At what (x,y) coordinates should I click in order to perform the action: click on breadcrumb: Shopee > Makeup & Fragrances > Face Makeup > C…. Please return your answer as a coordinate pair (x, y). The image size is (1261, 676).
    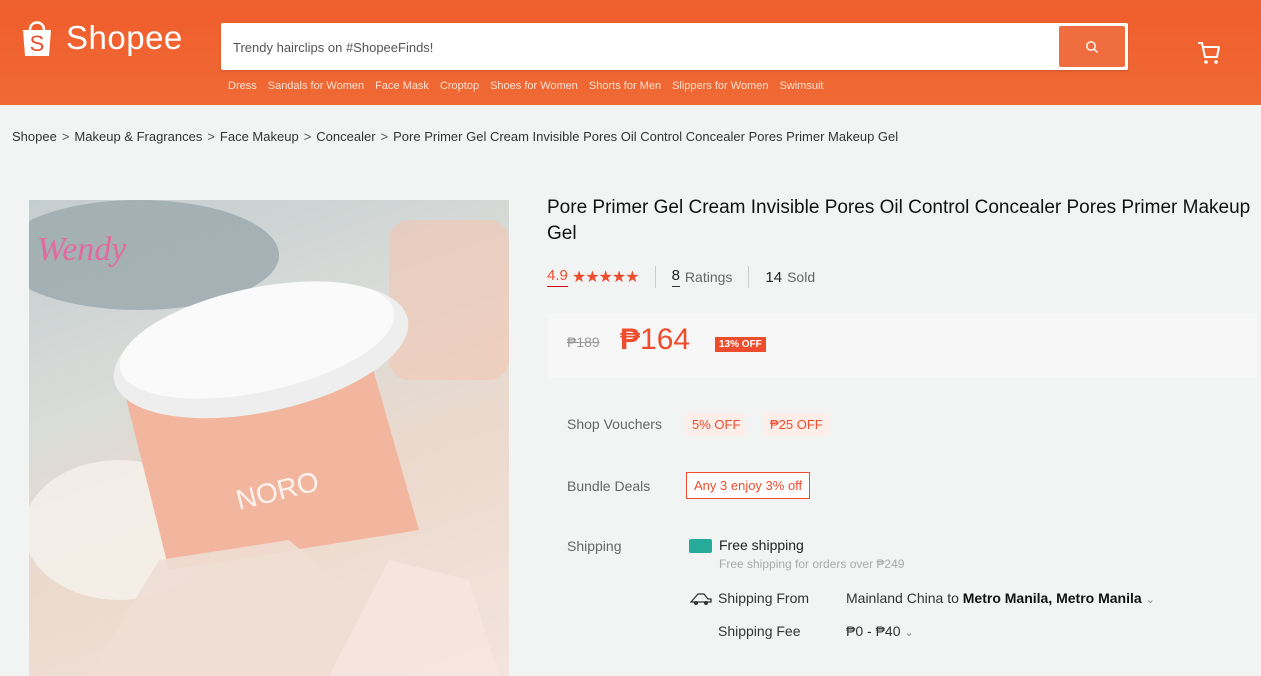
    Looking at the image, I should click on (455, 136).